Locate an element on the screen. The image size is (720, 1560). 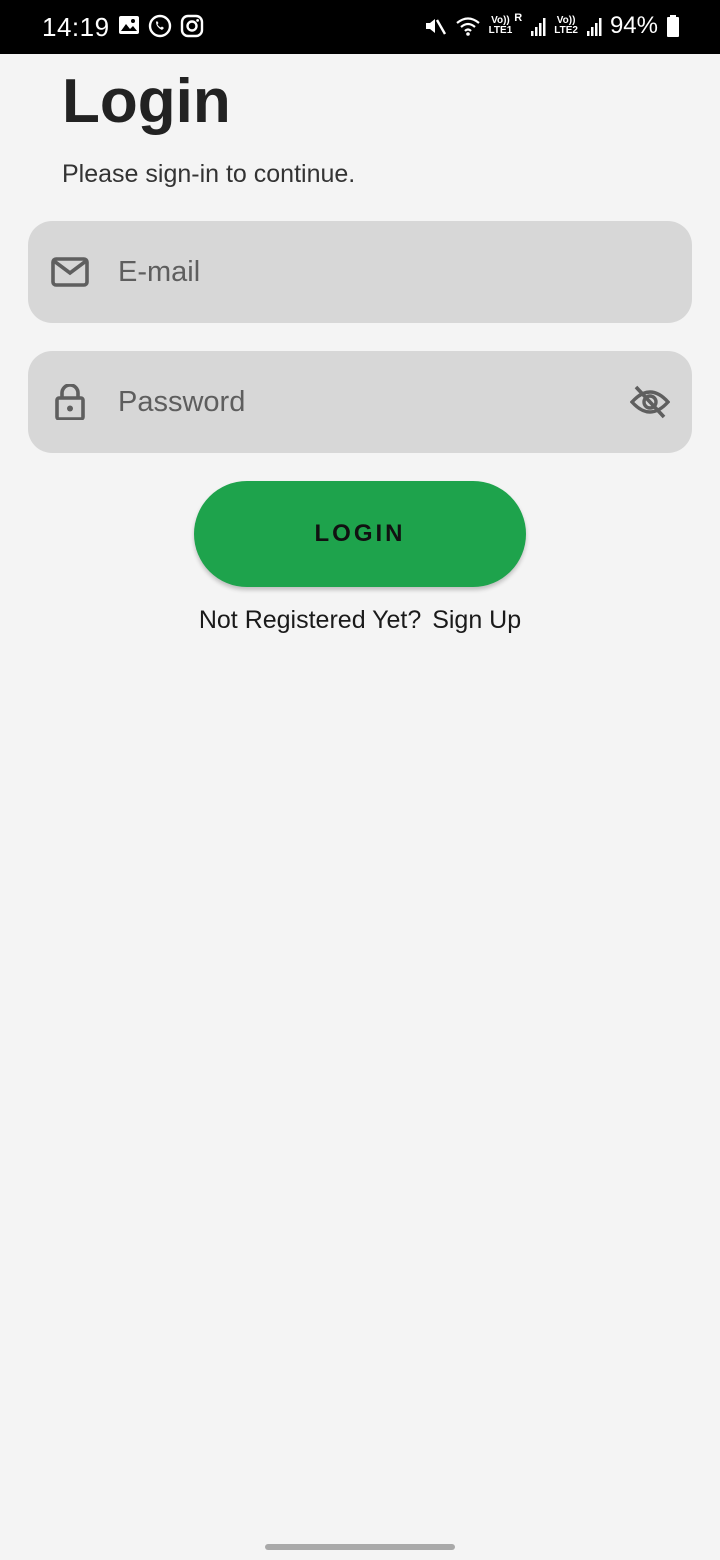
system-icons: Vo)) LTE1 R Vo)) LTE2 94% is located at coordinates (551, 26).